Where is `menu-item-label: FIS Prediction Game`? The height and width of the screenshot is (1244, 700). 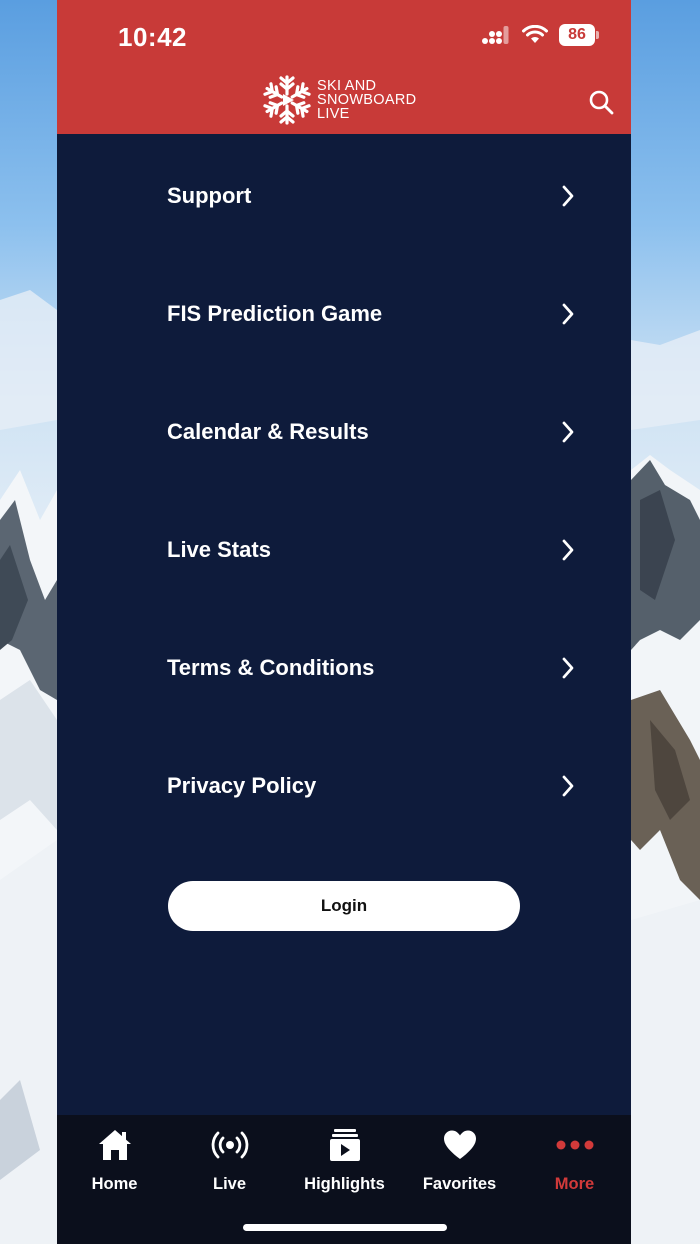 menu-item-label: FIS Prediction Game is located at coordinates (275, 313).